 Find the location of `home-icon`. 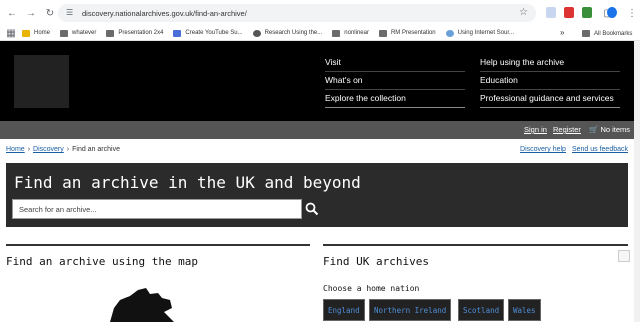

home-icon is located at coordinates (26, 33).